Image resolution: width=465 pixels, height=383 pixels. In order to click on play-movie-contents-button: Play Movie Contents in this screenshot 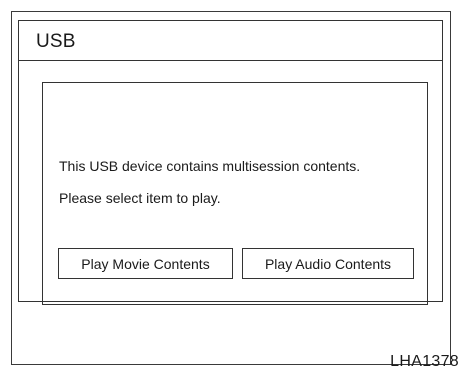, I will do `click(145, 263)`.